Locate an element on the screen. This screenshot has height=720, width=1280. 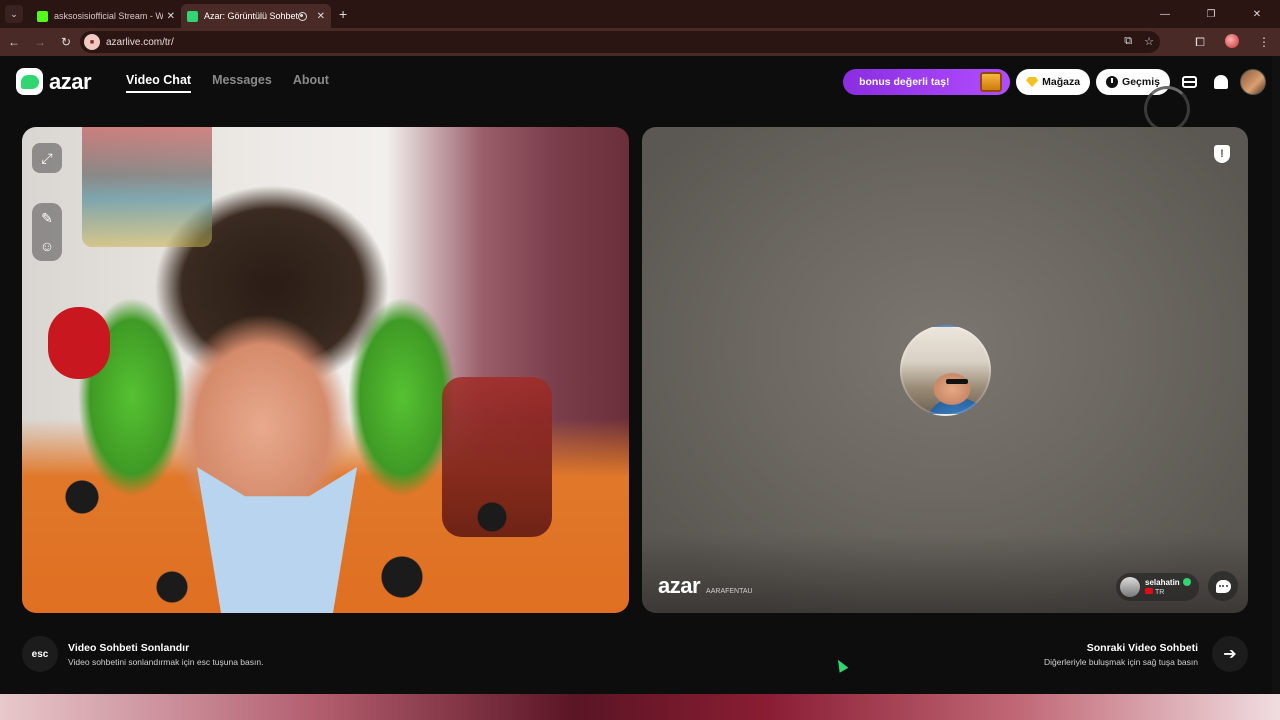
profile-icon is located at coordinates (1232, 42).